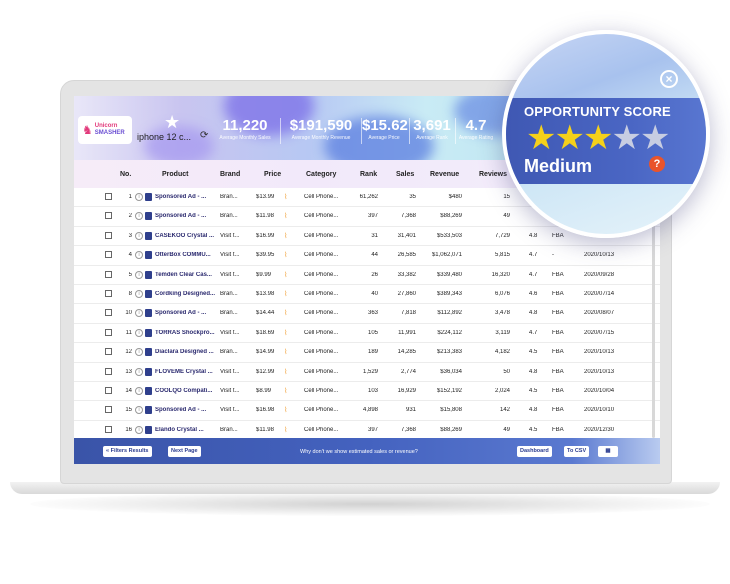  What do you see at coordinates (172, 122) in the screenshot?
I see `favorite-star-icon: ★` at bounding box center [172, 122].